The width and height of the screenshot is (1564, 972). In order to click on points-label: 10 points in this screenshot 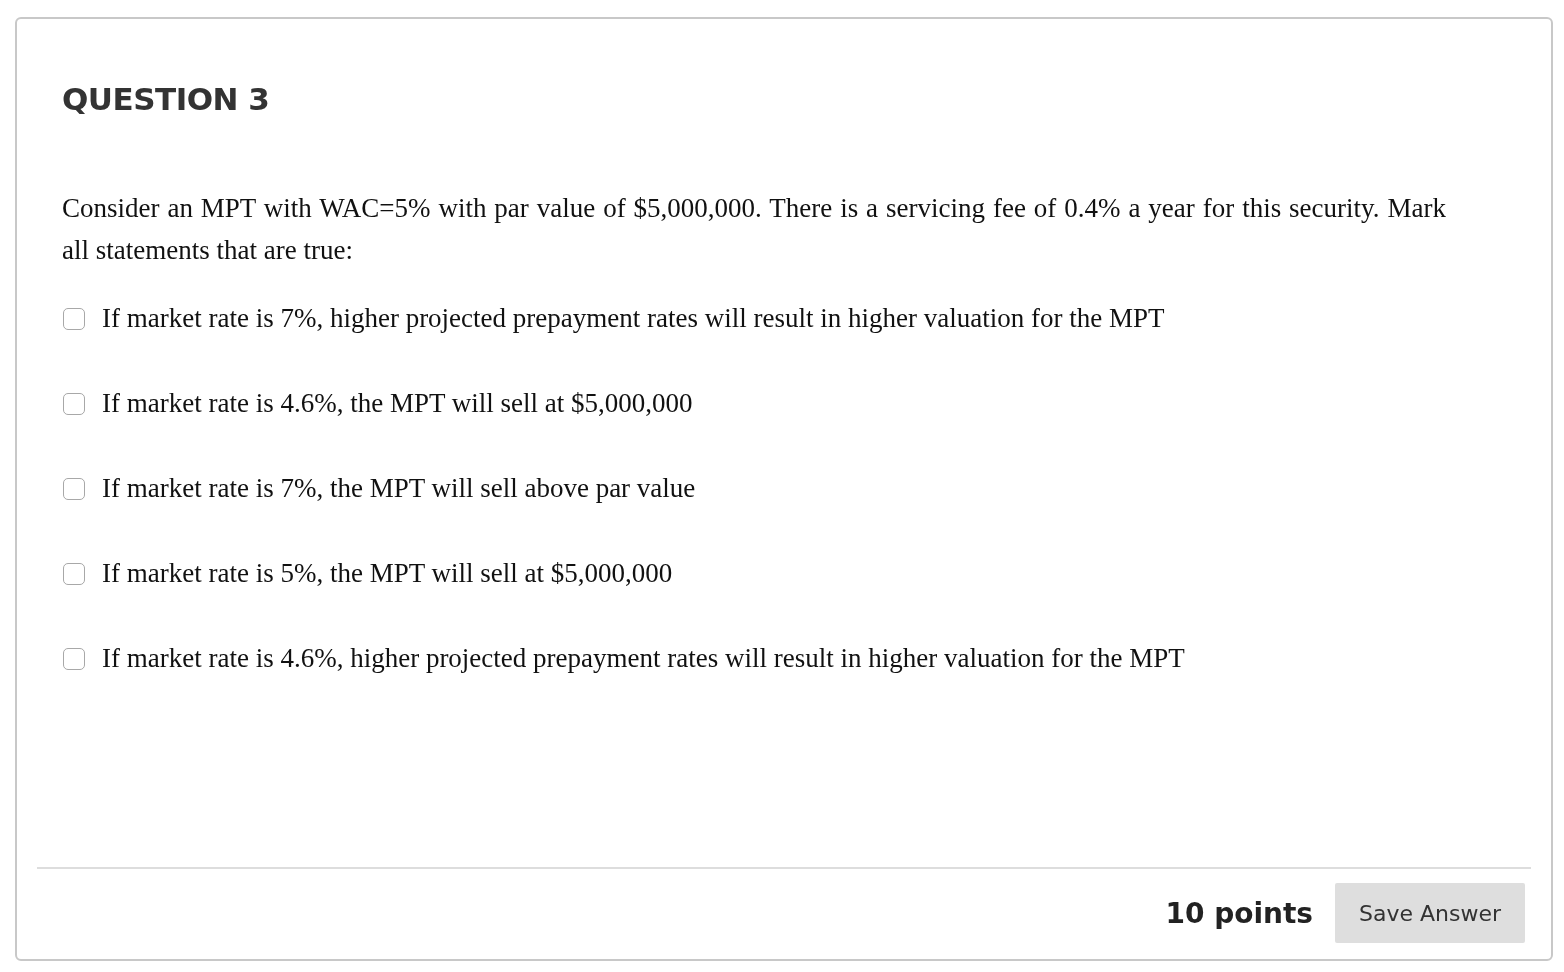, I will do `click(1239, 913)`.